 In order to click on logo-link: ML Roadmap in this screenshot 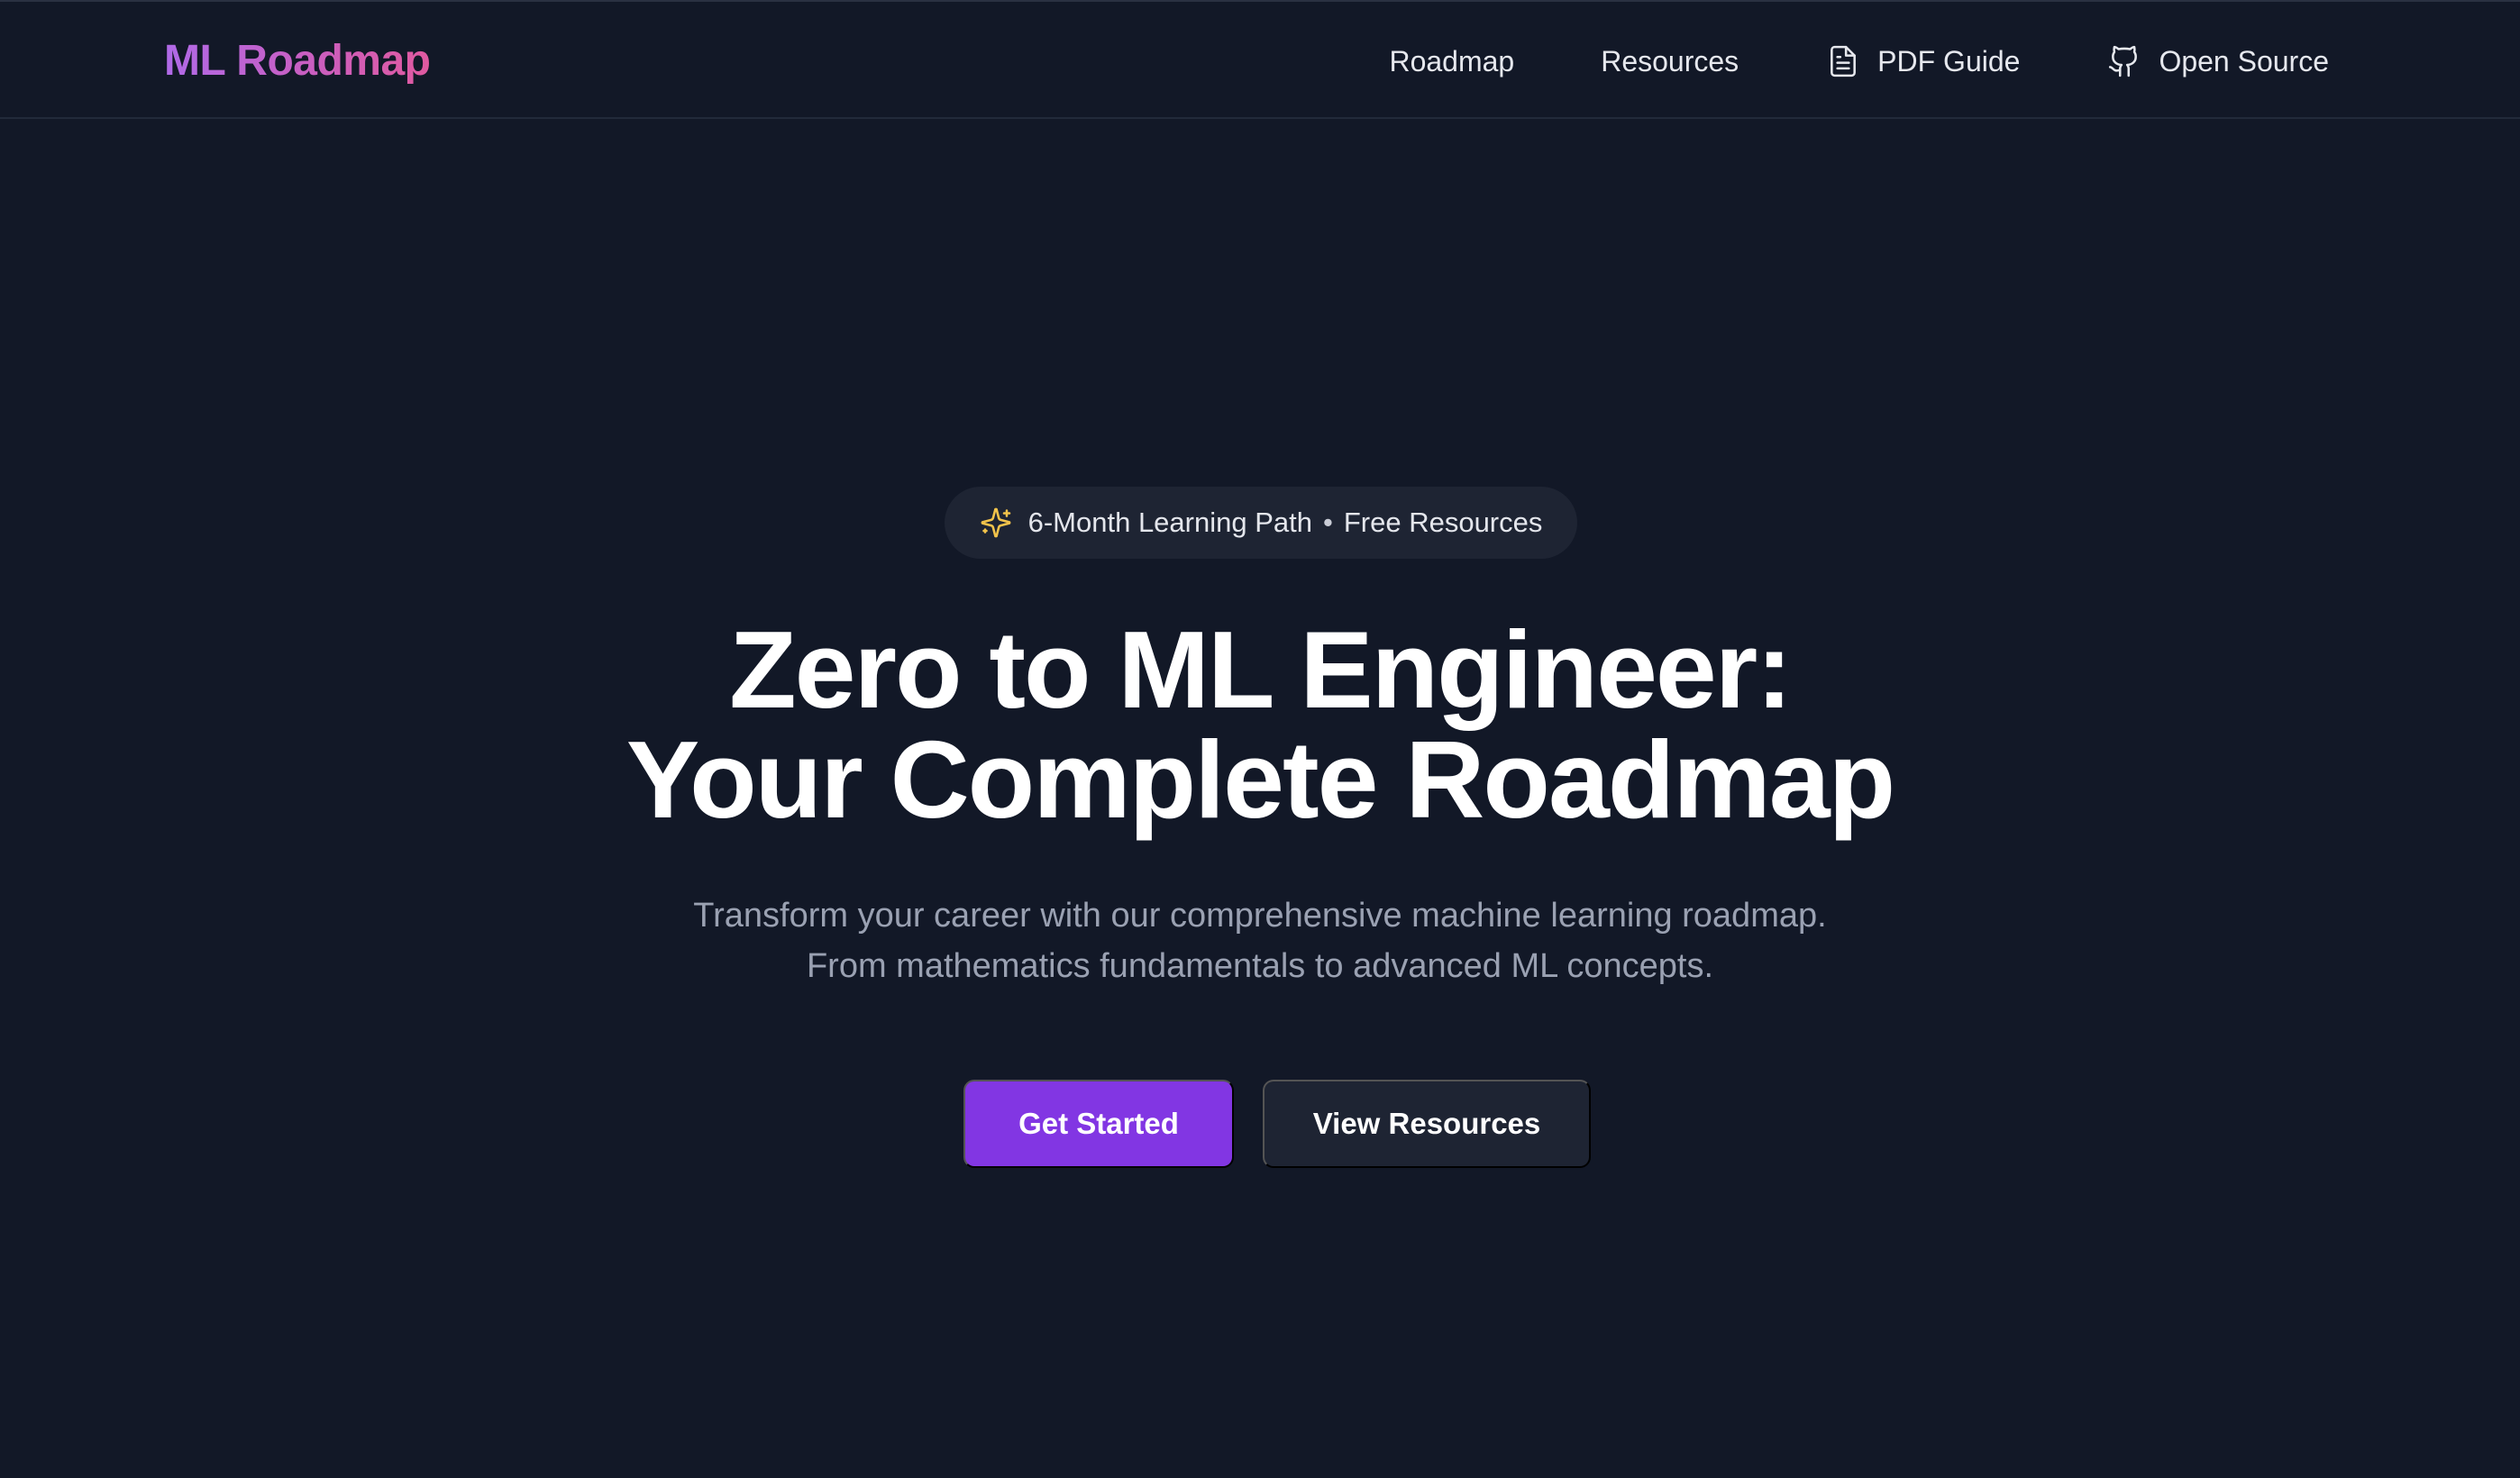, I will do `click(298, 61)`.